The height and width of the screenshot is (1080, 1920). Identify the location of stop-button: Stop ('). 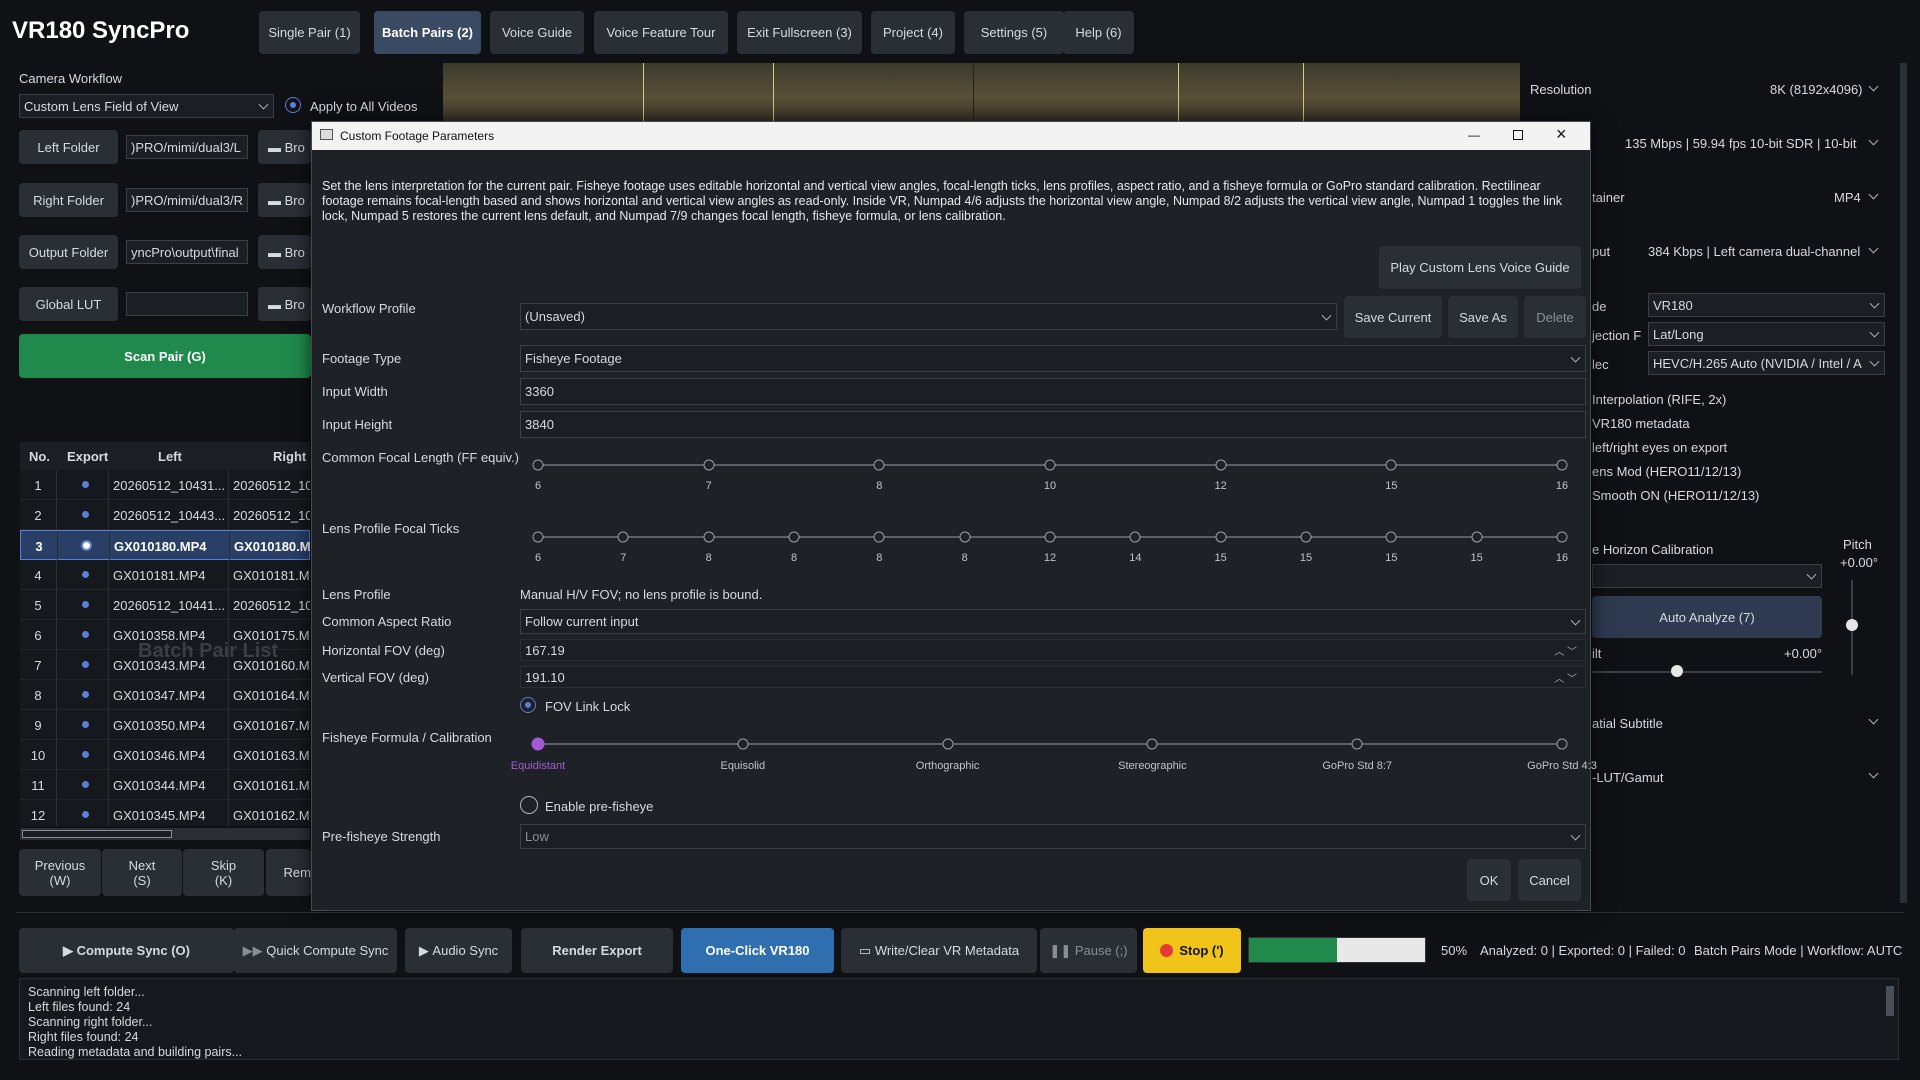
(1192, 950).